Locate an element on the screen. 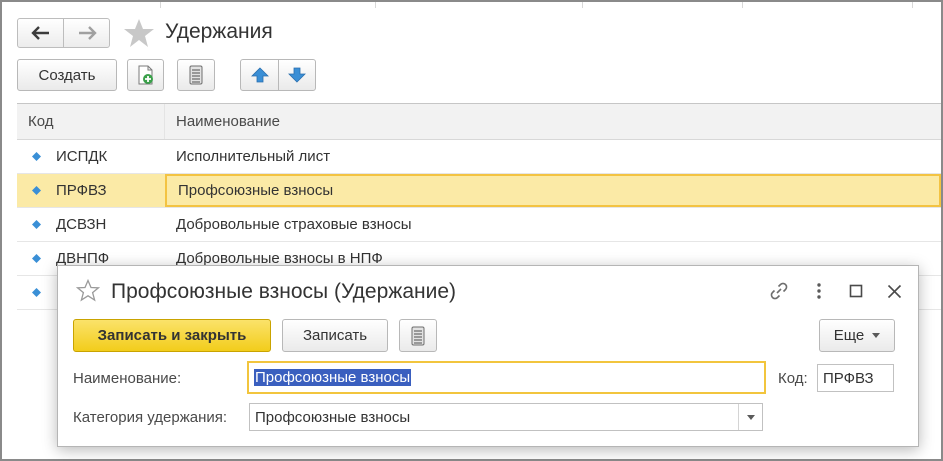 Image resolution: width=943 pixels, height=461 pixels. move-buttons is located at coordinates (278, 75).